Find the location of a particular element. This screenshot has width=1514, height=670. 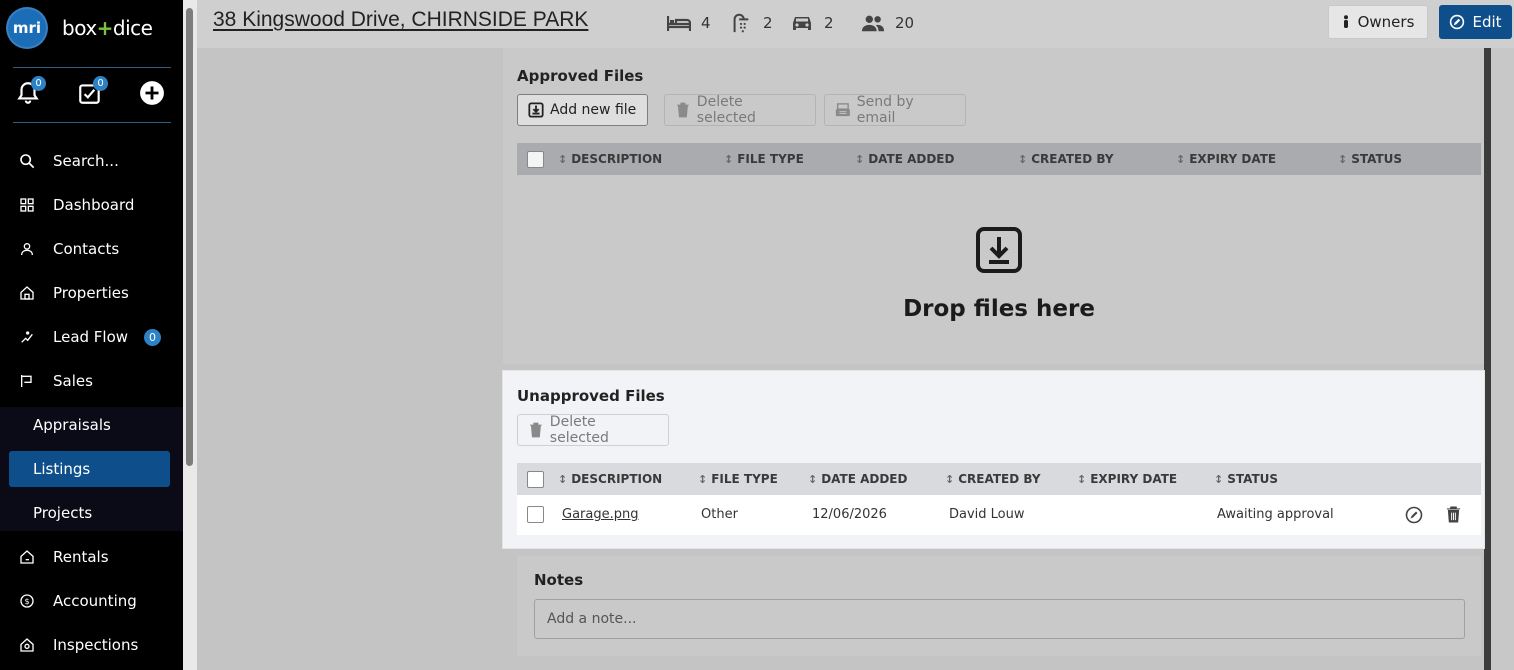

sidebar-item-lead-flow: Lead Flow 0 is located at coordinates (91, 337).